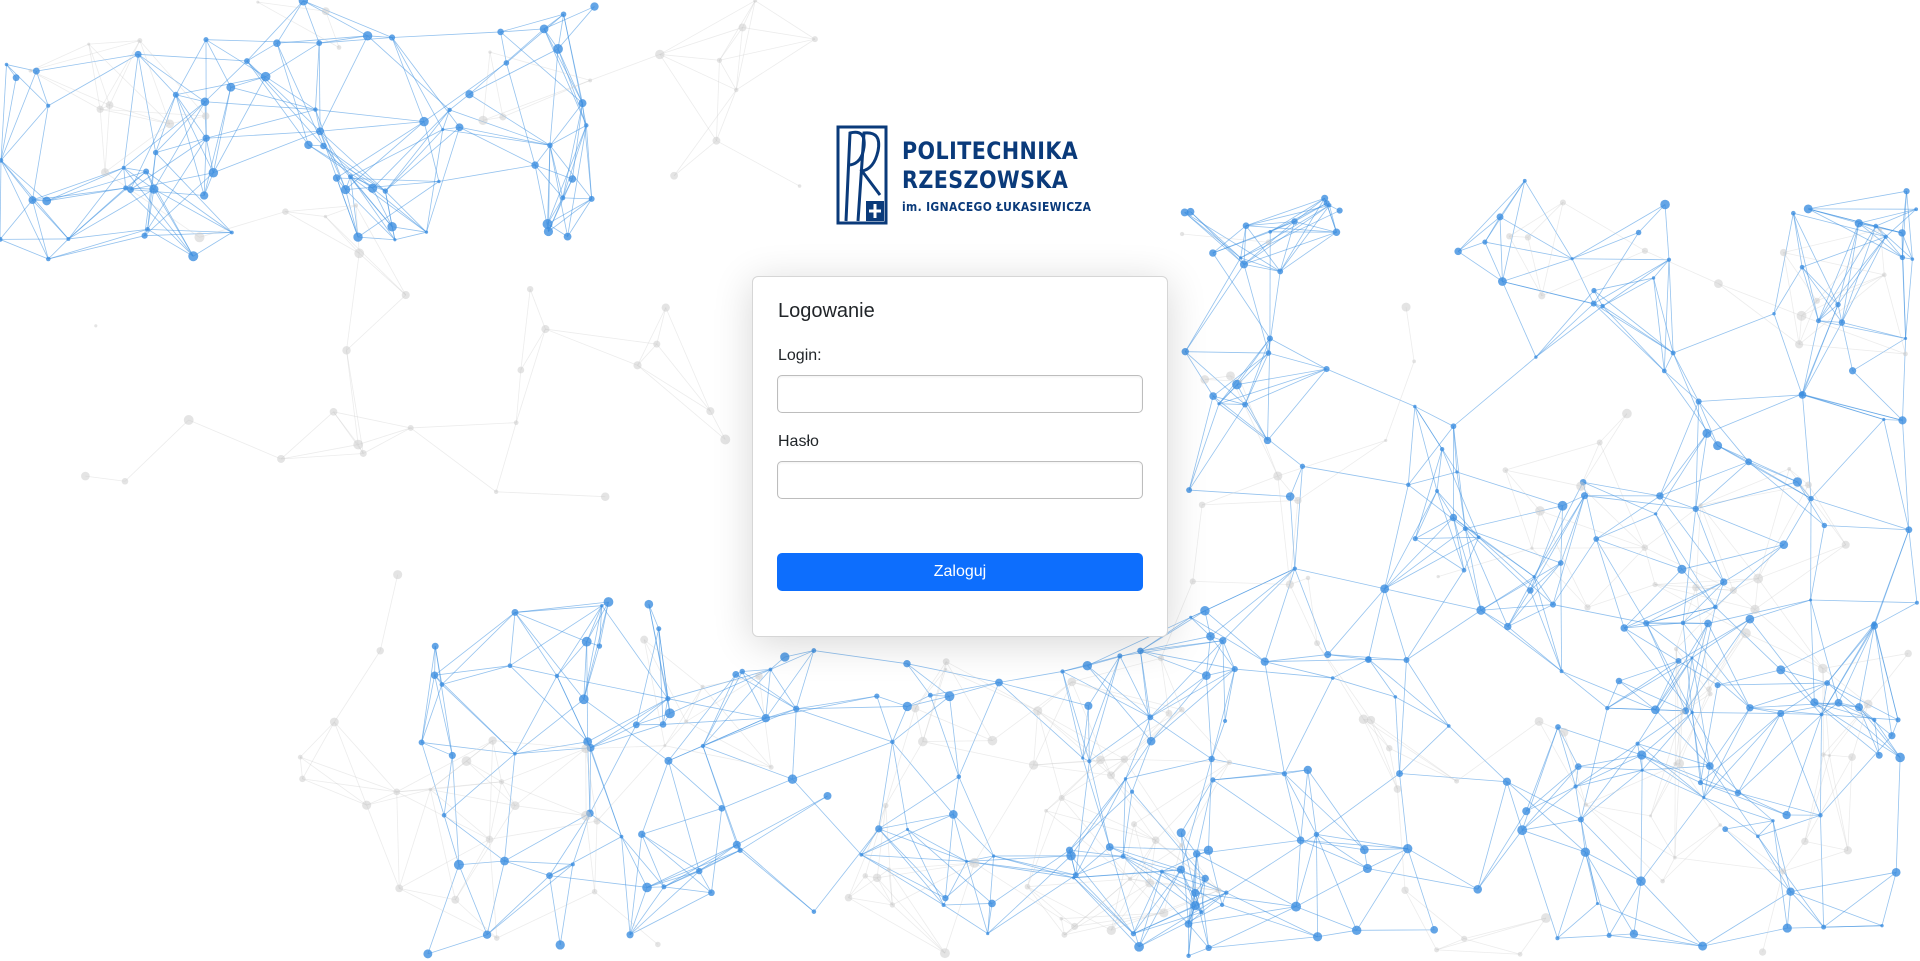 The height and width of the screenshot is (961, 1920). What do you see at coordinates (826, 311) in the screenshot?
I see `login-title: Logowanie` at bounding box center [826, 311].